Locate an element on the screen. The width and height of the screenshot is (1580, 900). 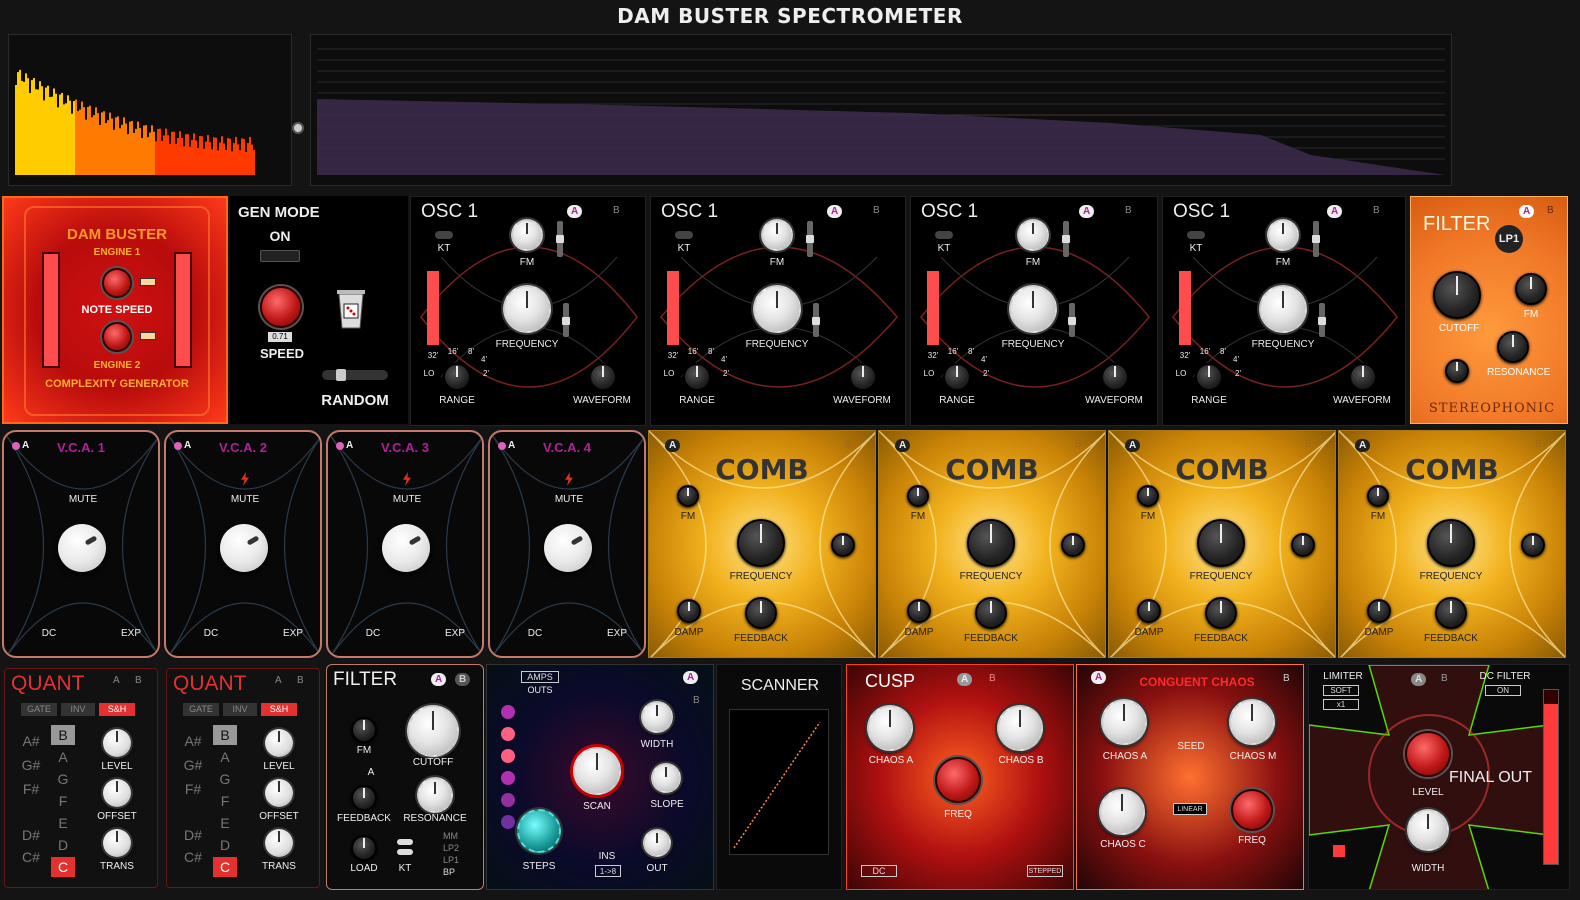
final-b-label: B is located at coordinates (1444, 678).